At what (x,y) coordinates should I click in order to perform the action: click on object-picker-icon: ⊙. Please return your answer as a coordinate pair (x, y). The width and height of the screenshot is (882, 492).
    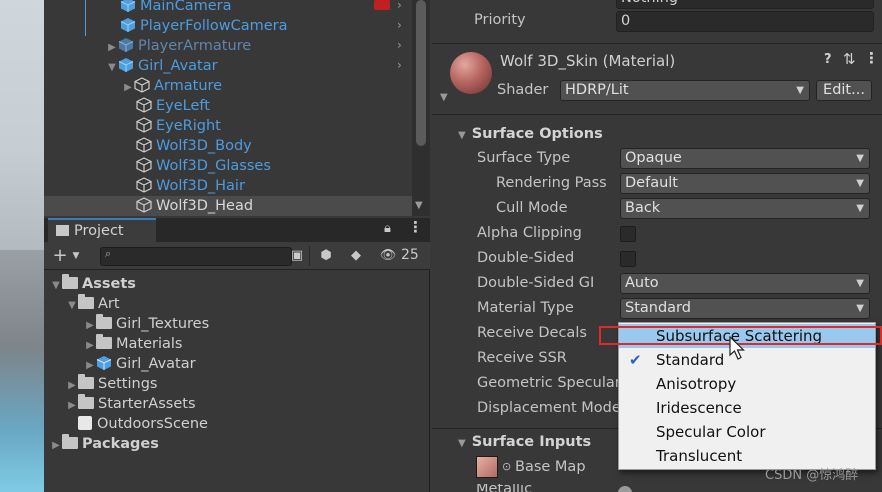
    Looking at the image, I should click on (506, 466).